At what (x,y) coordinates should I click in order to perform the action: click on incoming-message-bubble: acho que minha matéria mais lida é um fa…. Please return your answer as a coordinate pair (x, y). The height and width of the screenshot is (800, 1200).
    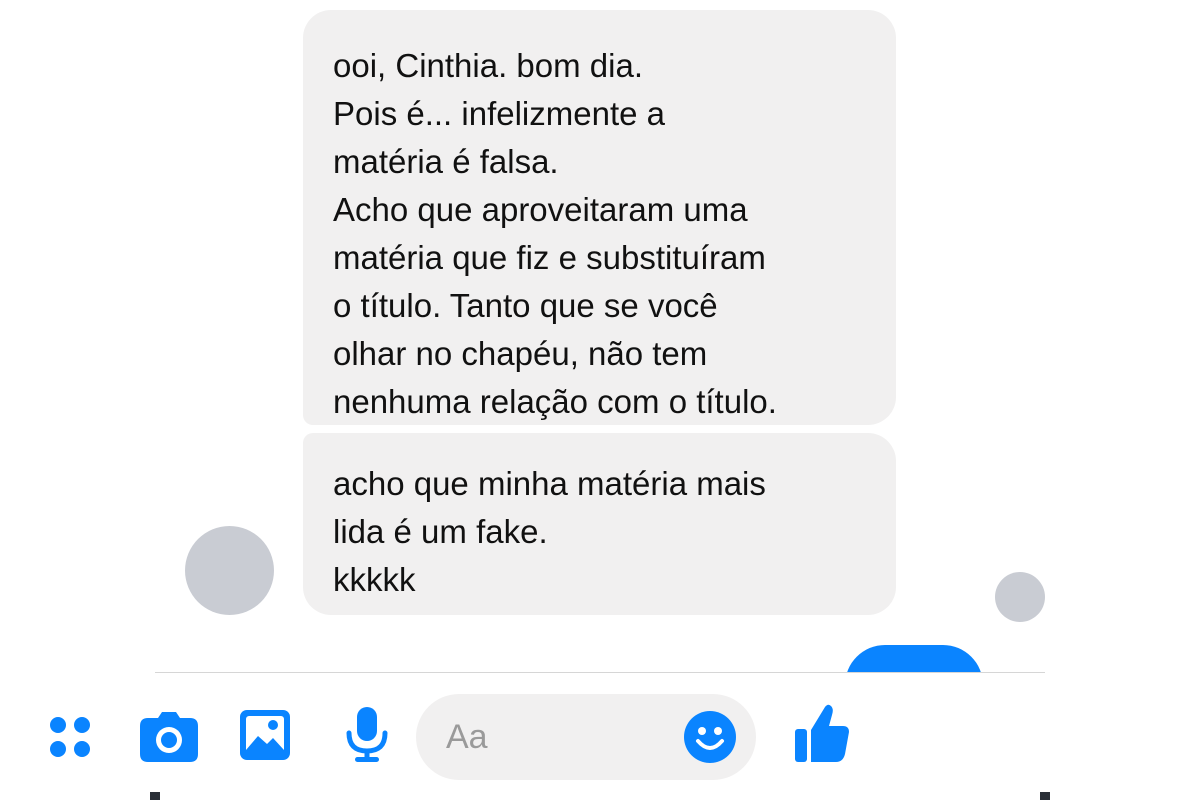
    Looking at the image, I should click on (599, 524).